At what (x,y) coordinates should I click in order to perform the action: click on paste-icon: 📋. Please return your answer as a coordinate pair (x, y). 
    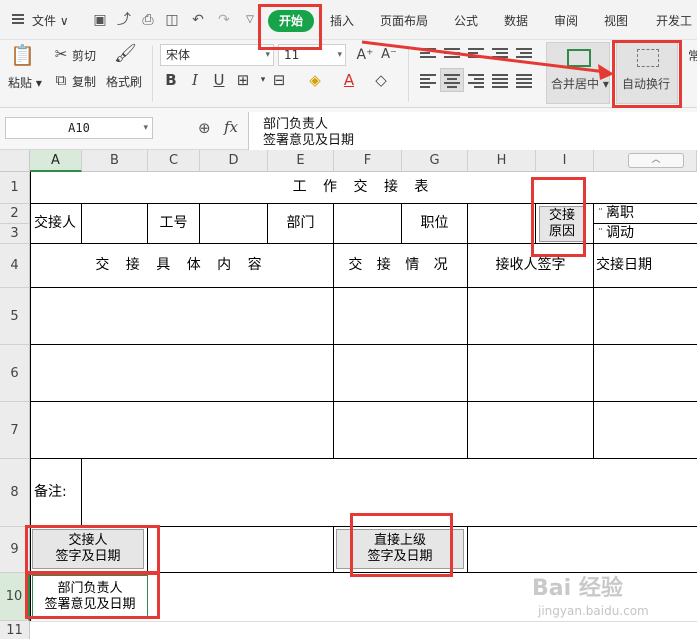
    Looking at the image, I should click on (22, 57).